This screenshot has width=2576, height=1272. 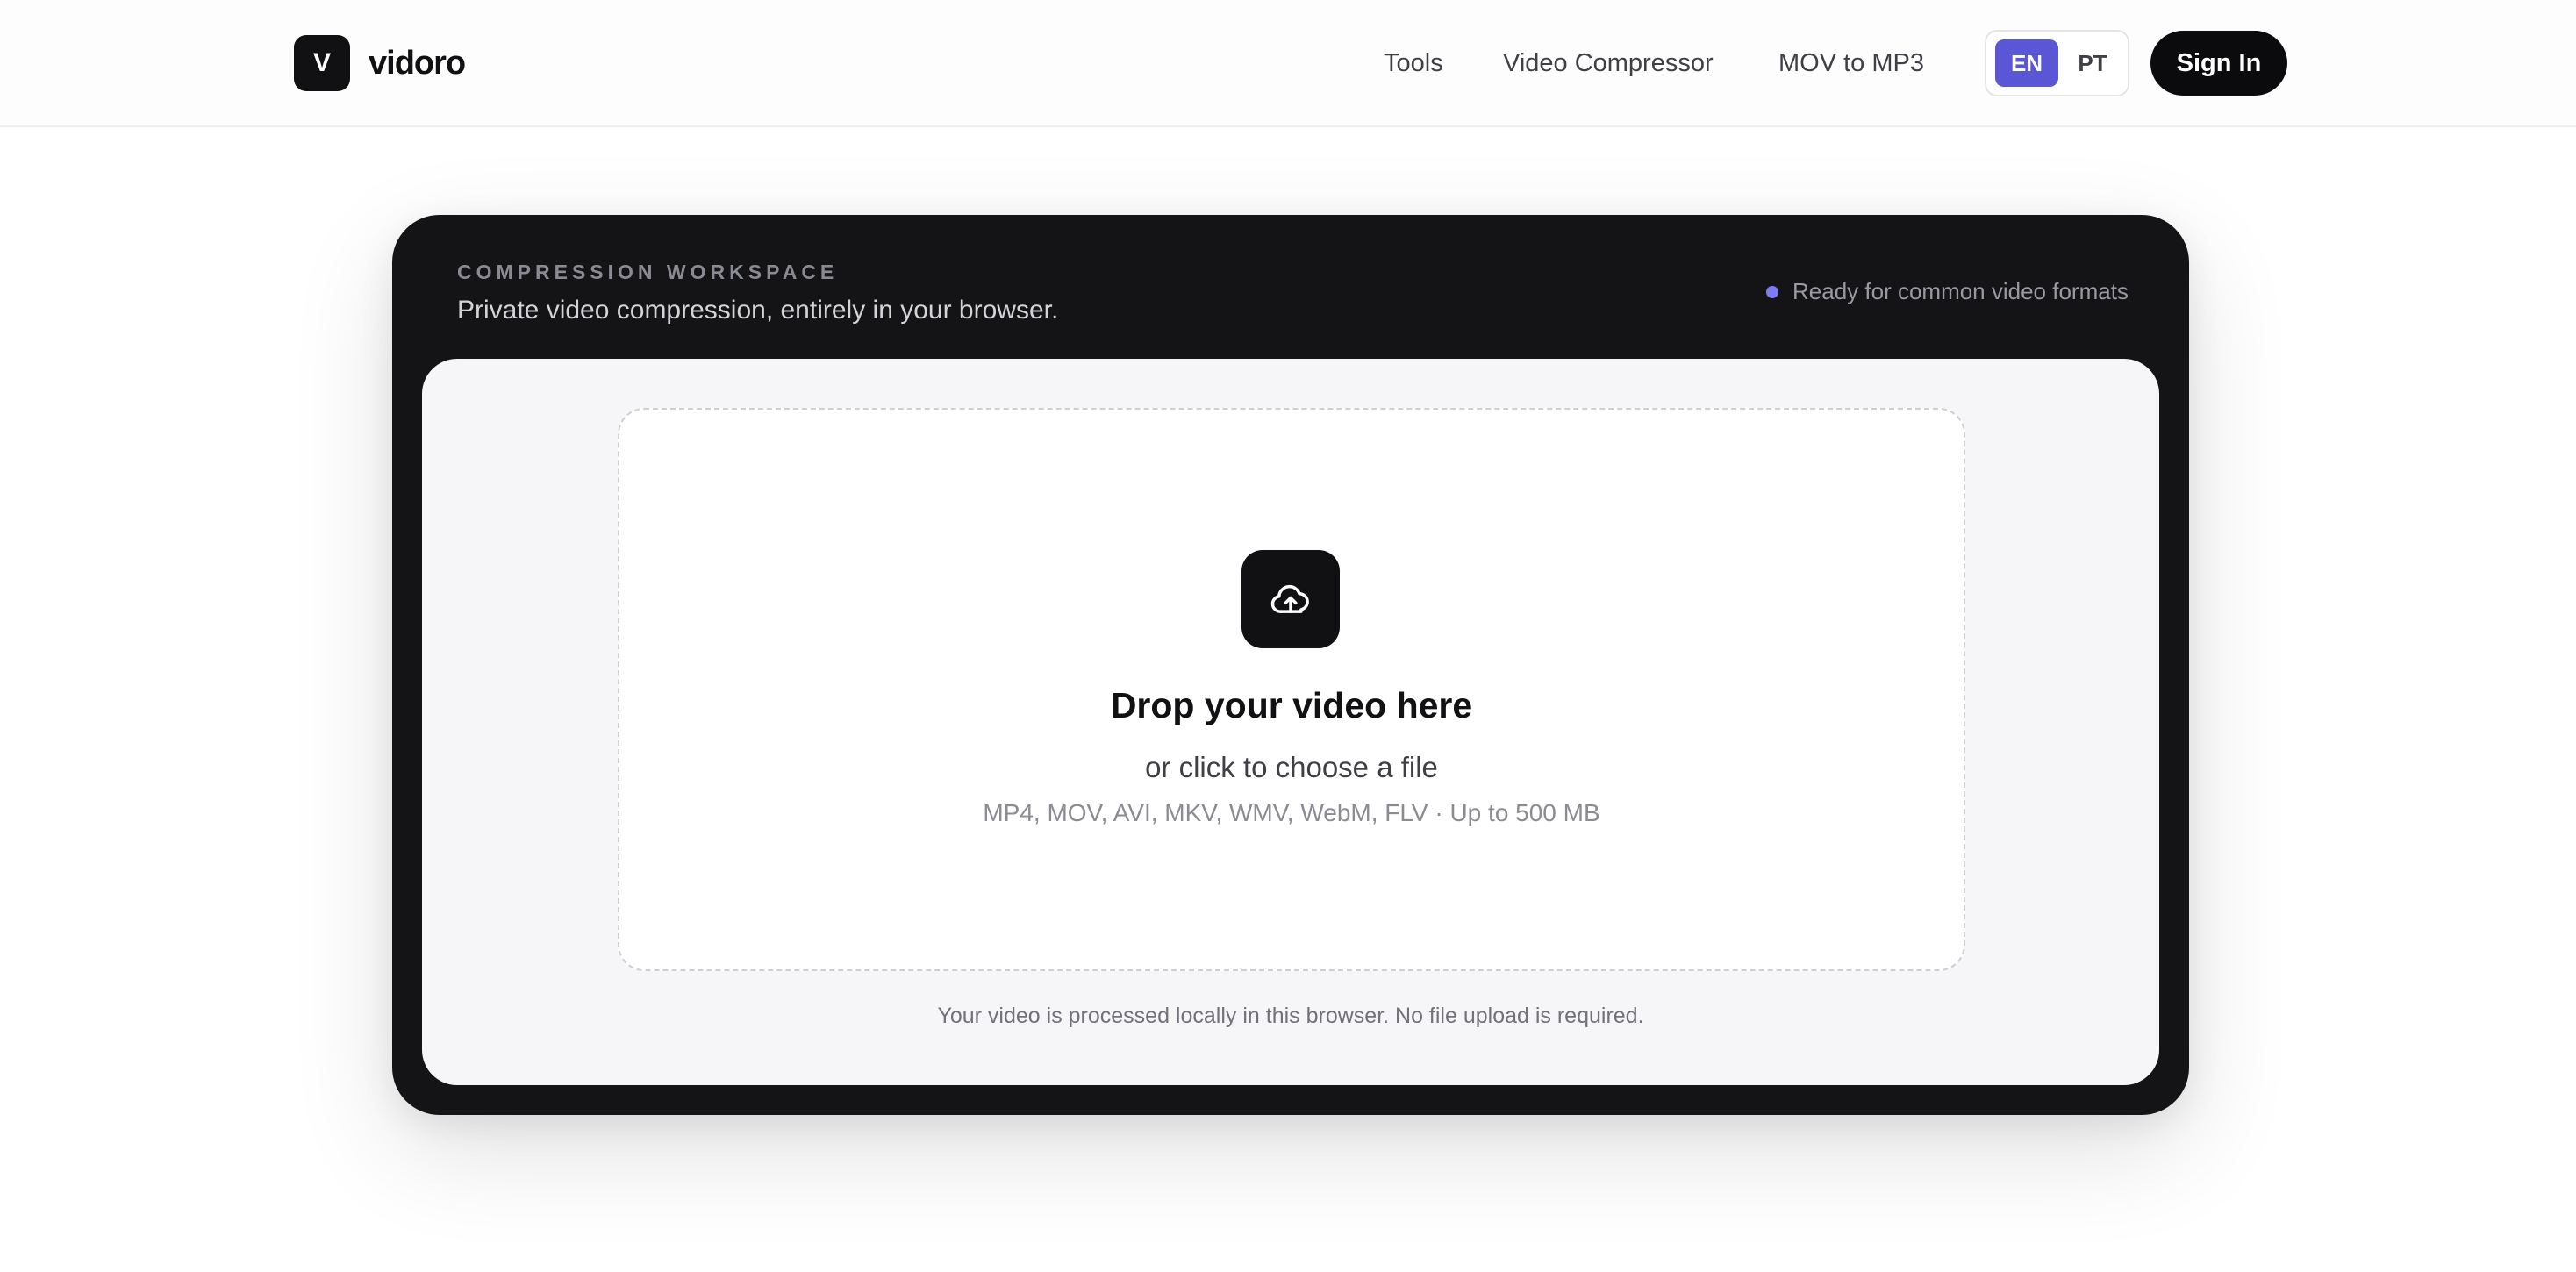 I want to click on workspace-kicker: COMPRESSION WORKSPACE, so click(x=648, y=272).